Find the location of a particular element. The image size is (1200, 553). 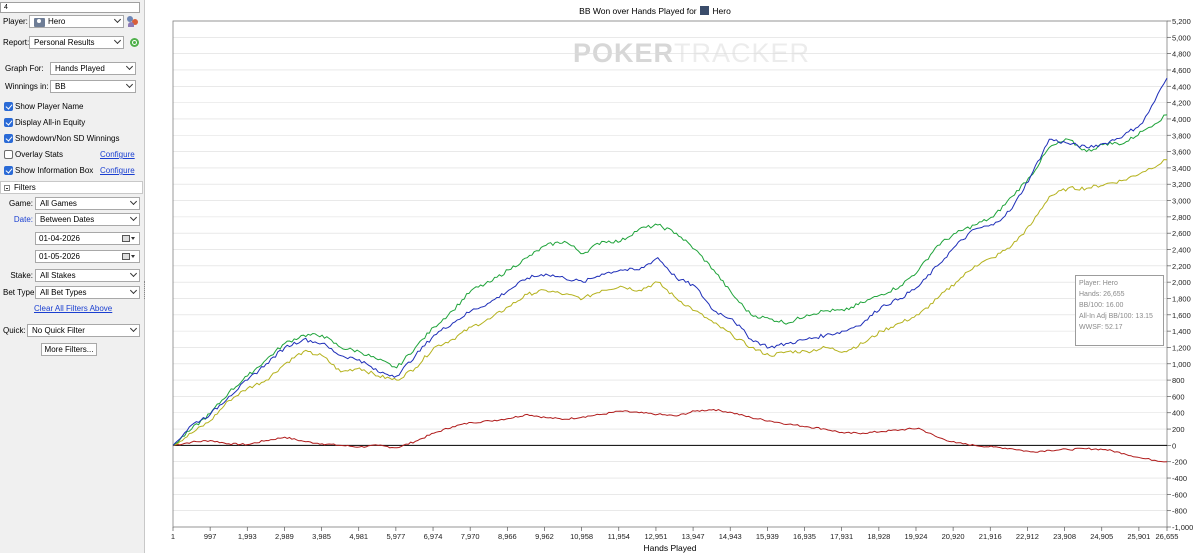

y-tick-label: 600 is located at coordinates (1178, 396).